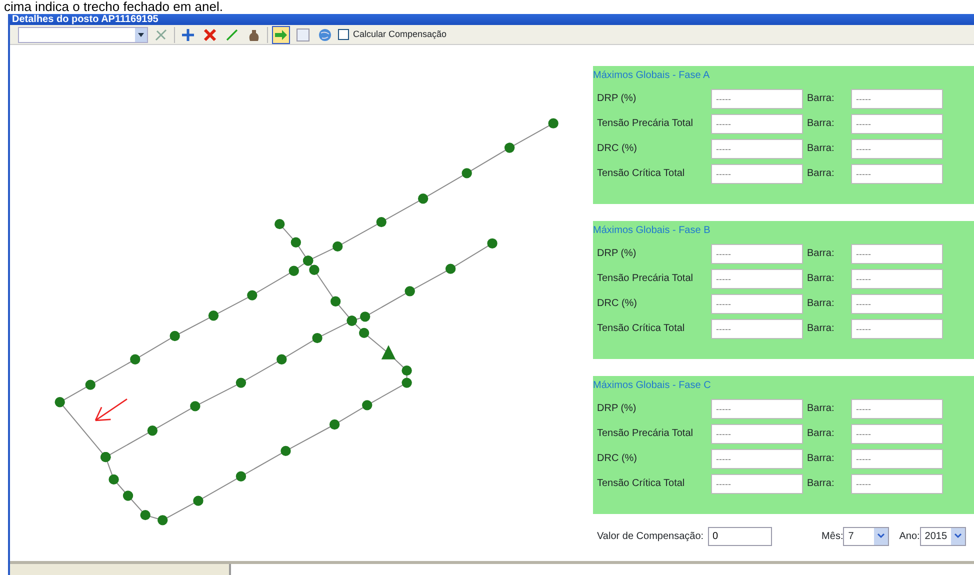 The width and height of the screenshot is (974, 575). I want to click on window-title: Detalhes do posto AP11169195, so click(492, 19).